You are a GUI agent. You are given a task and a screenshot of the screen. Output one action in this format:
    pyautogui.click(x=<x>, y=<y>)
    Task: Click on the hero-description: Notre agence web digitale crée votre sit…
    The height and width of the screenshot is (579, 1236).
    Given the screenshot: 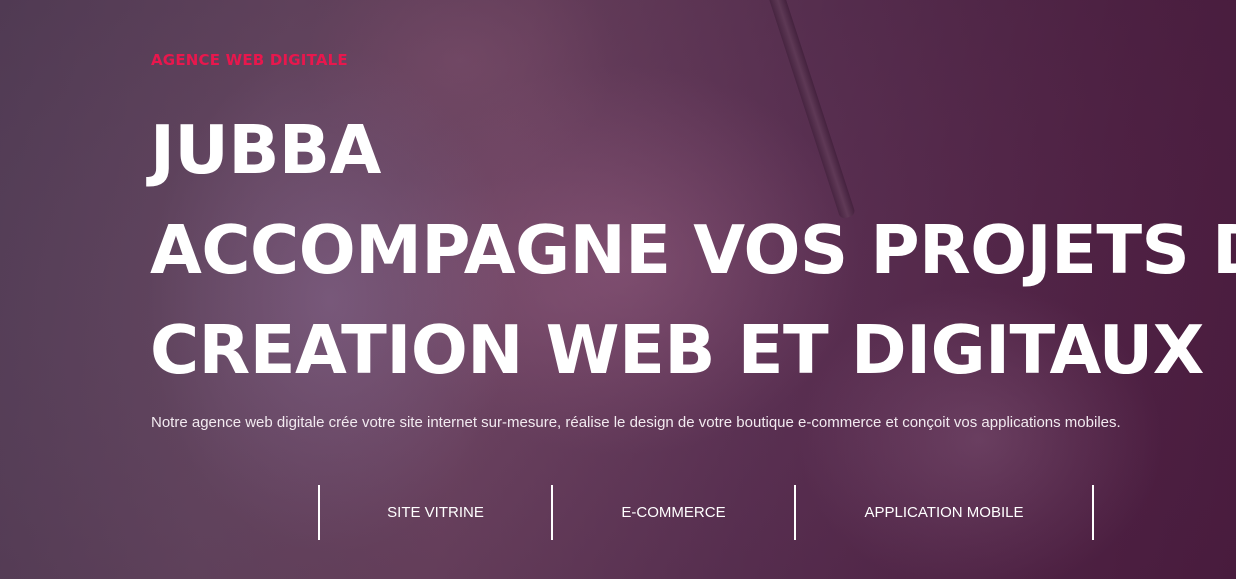 What is the action you would take?
    pyautogui.click(x=636, y=422)
    